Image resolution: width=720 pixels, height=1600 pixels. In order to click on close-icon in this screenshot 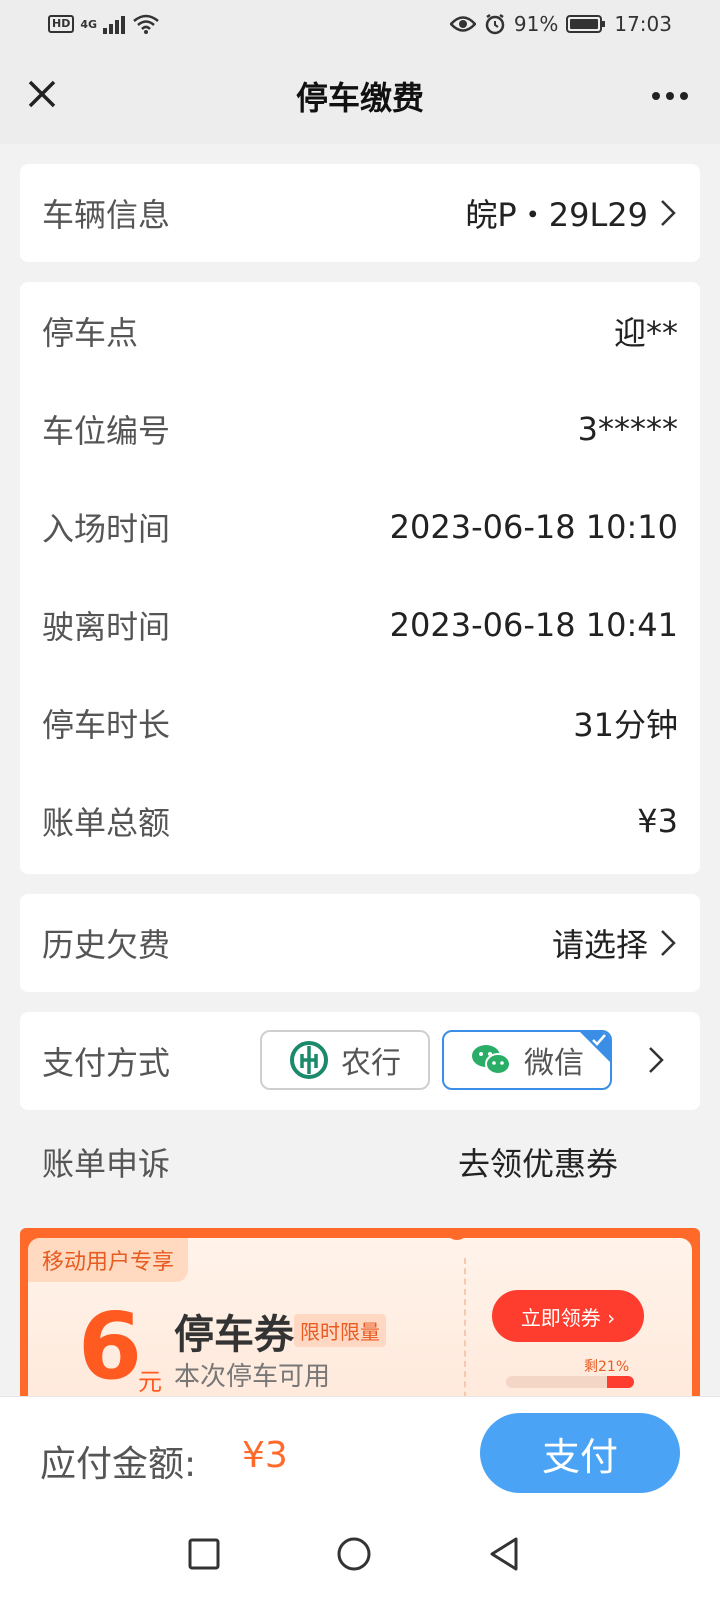, I will do `click(42, 94)`.